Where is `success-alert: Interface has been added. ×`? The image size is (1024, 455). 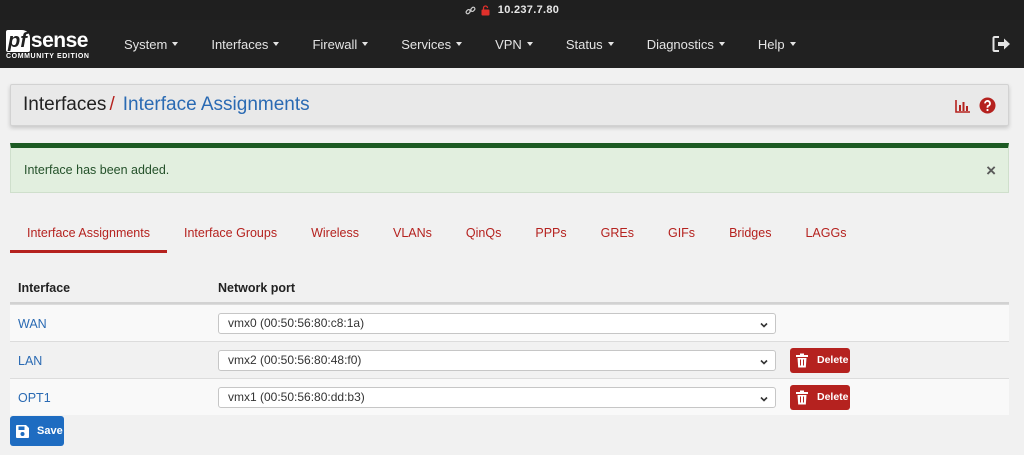
success-alert: Interface has been added. × is located at coordinates (509, 168).